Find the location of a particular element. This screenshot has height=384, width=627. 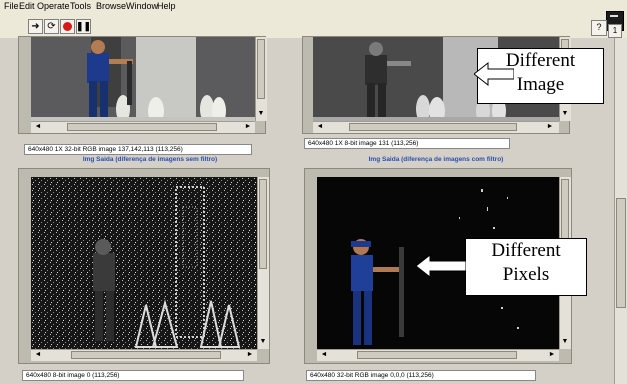

image-info-bottom-right: 640x480 32-bit RGB image 0,0,0 (113,256) is located at coordinates (421, 375).